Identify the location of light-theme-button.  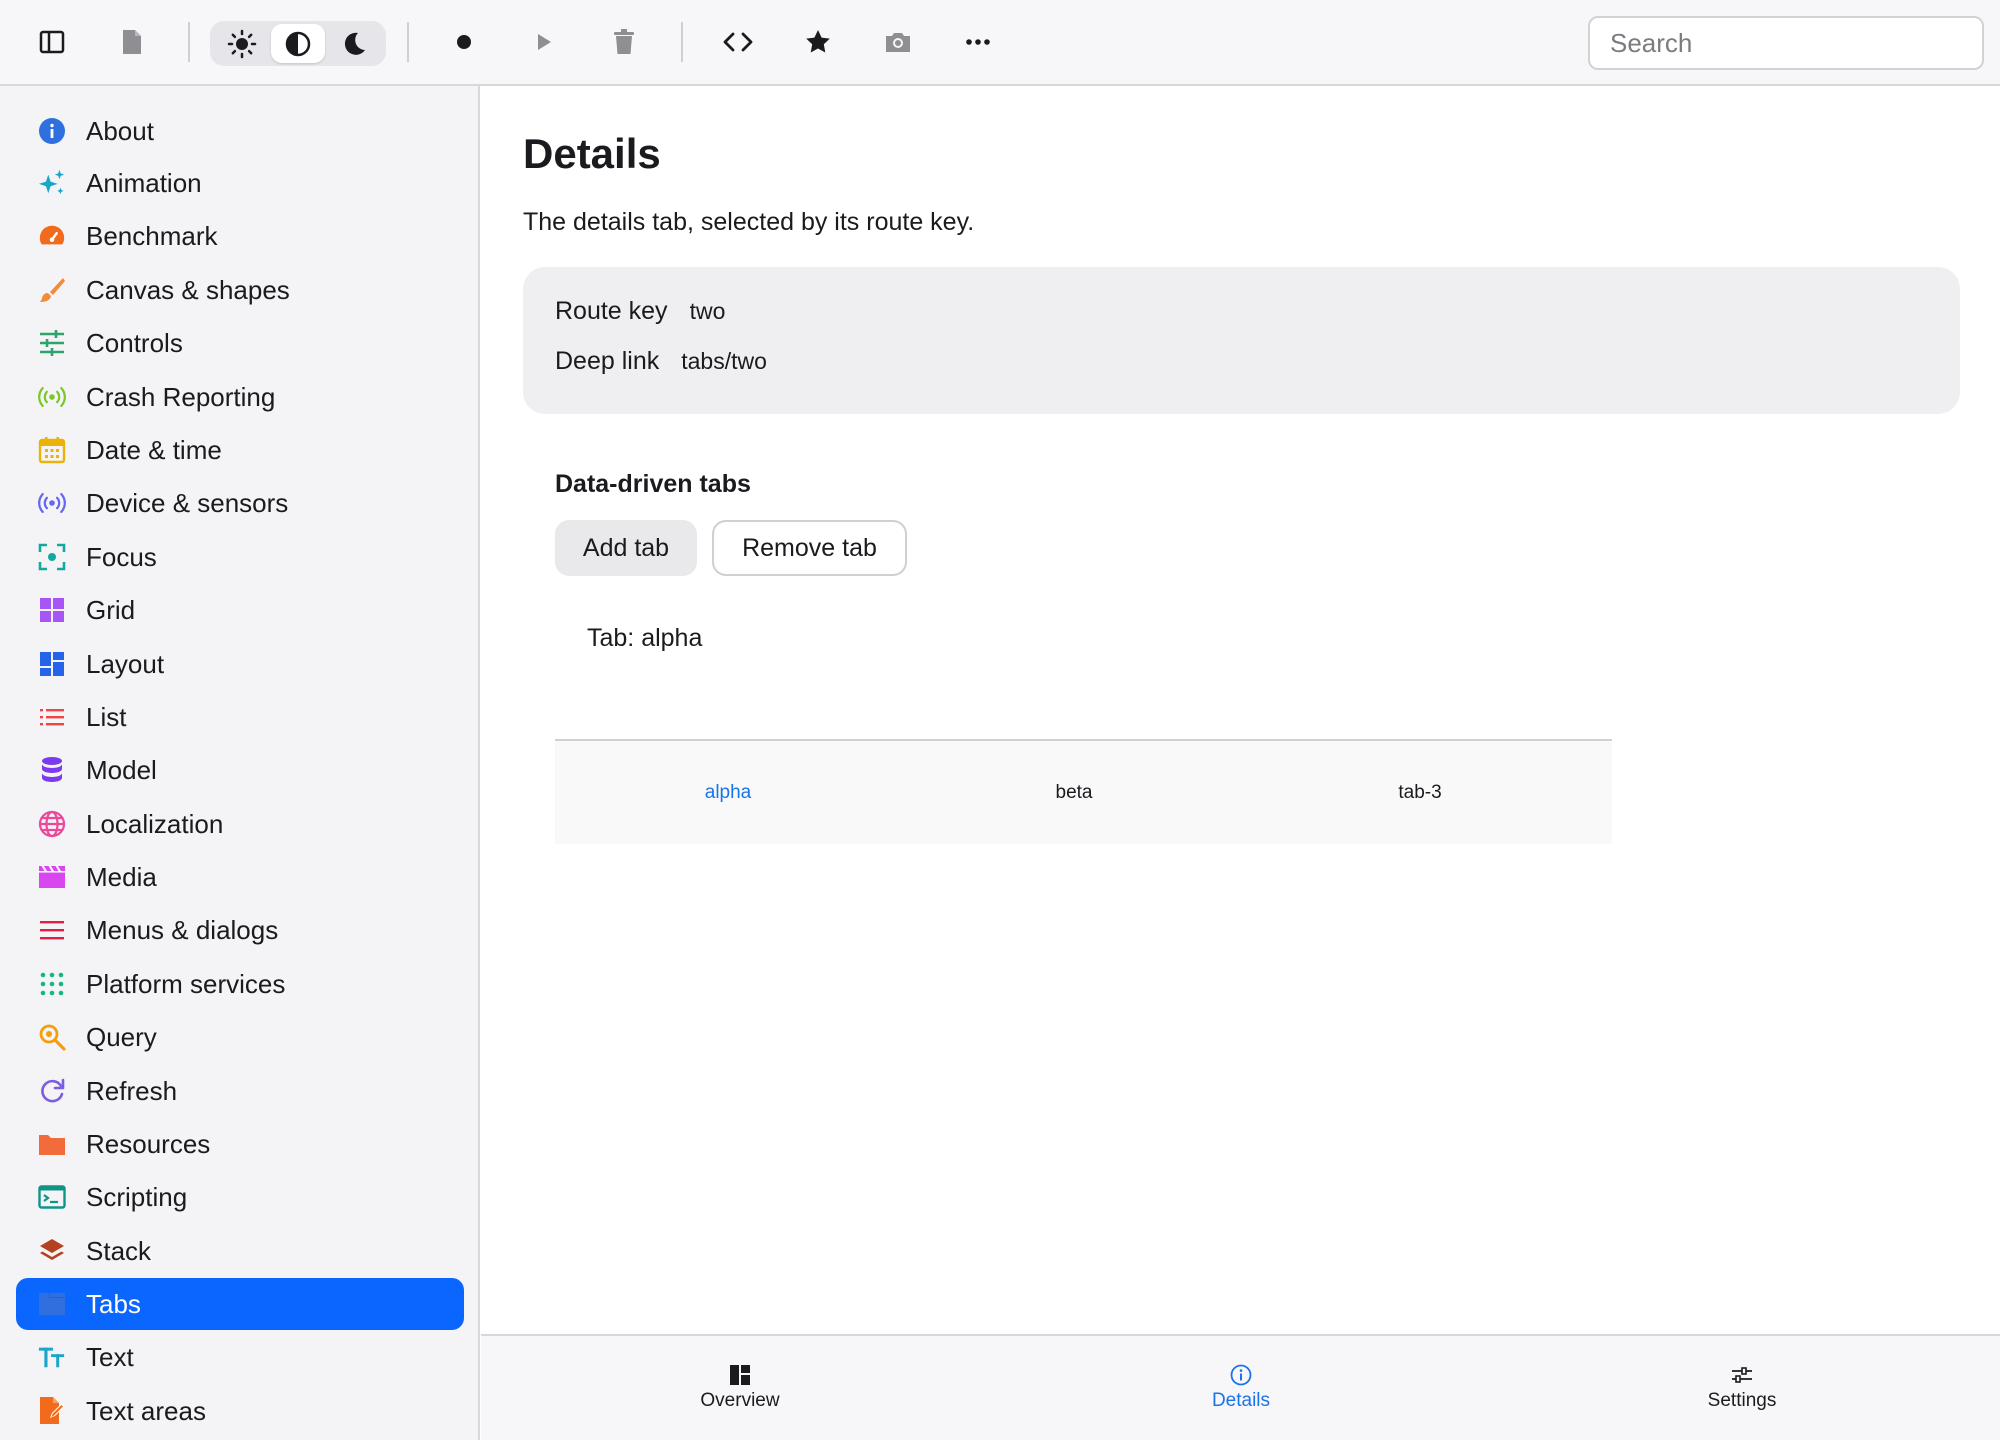
(242, 43).